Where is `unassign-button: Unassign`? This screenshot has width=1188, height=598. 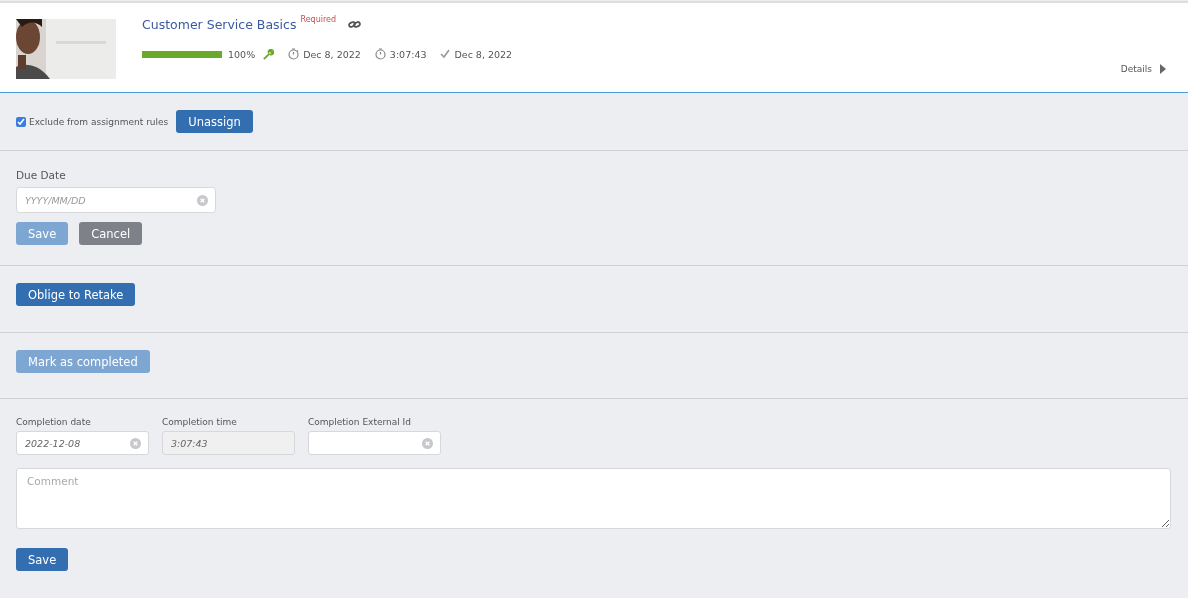 unassign-button: Unassign is located at coordinates (214, 121).